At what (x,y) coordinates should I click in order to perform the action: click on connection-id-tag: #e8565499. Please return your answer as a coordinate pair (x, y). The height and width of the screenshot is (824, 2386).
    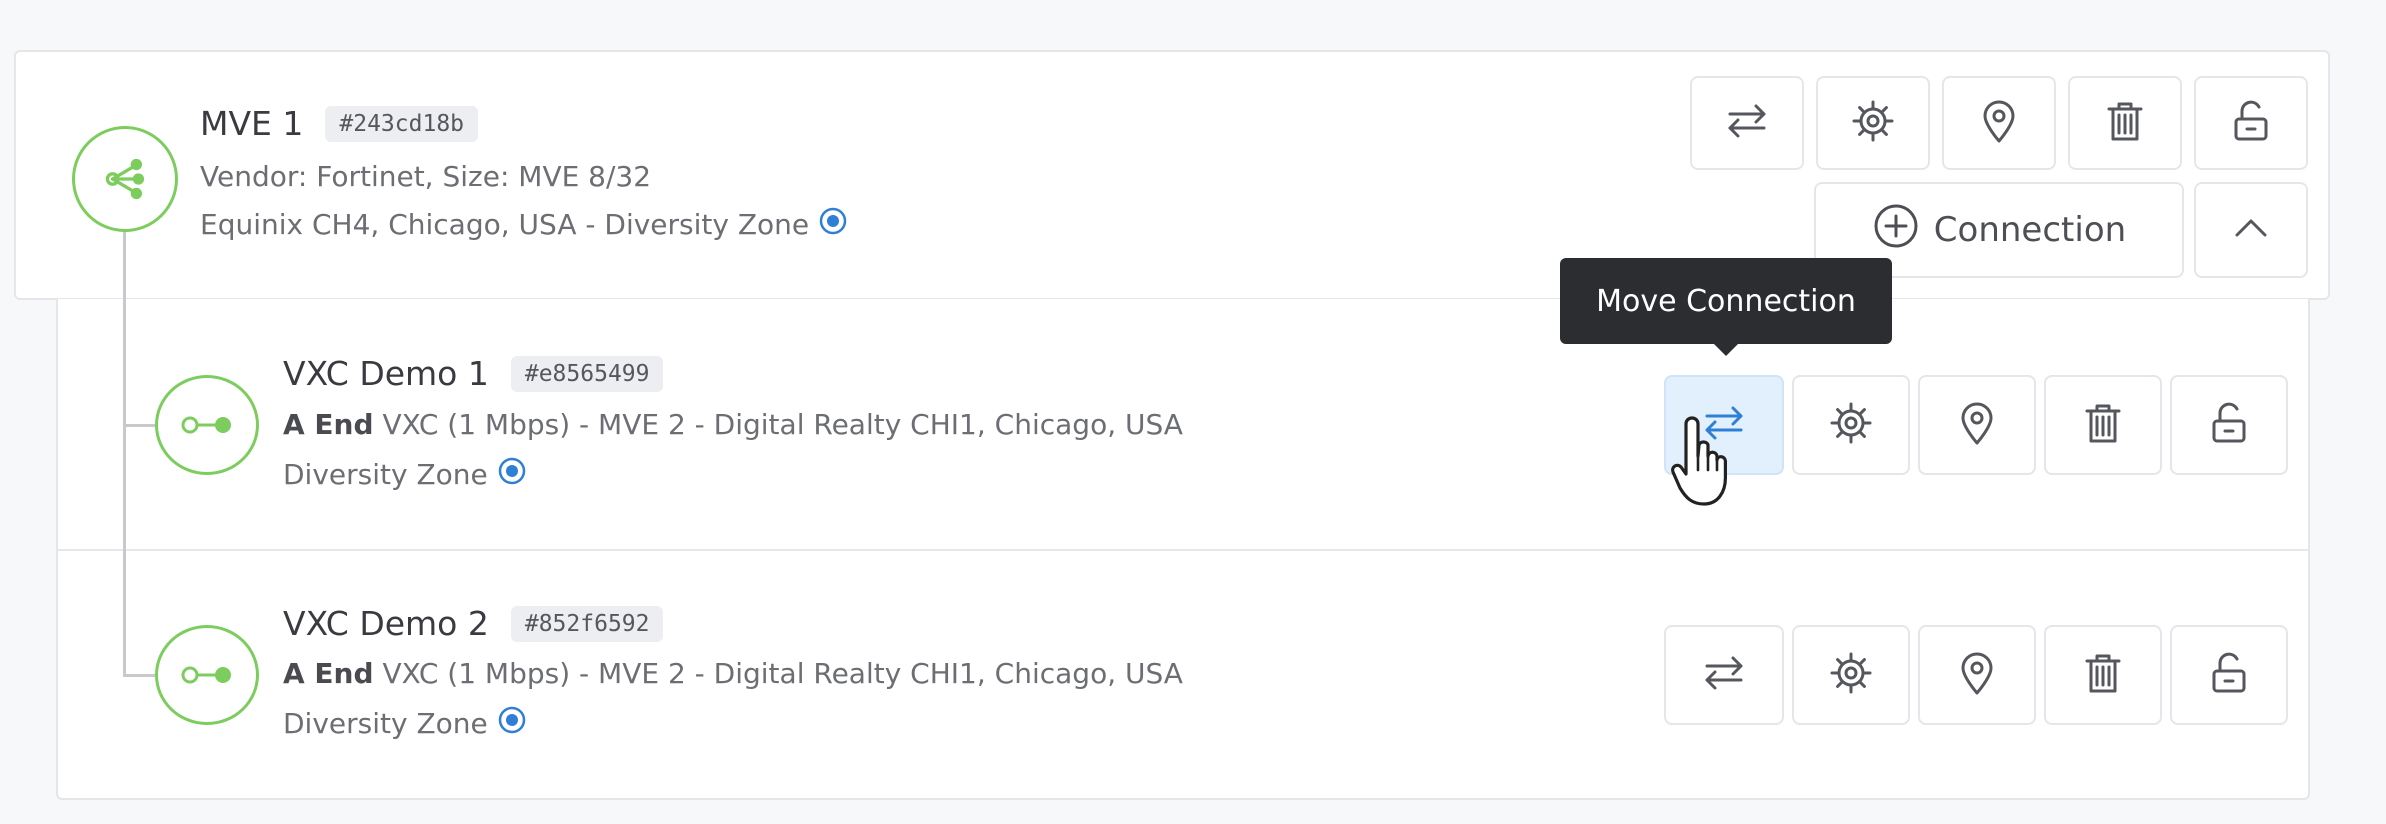
    Looking at the image, I should click on (587, 373).